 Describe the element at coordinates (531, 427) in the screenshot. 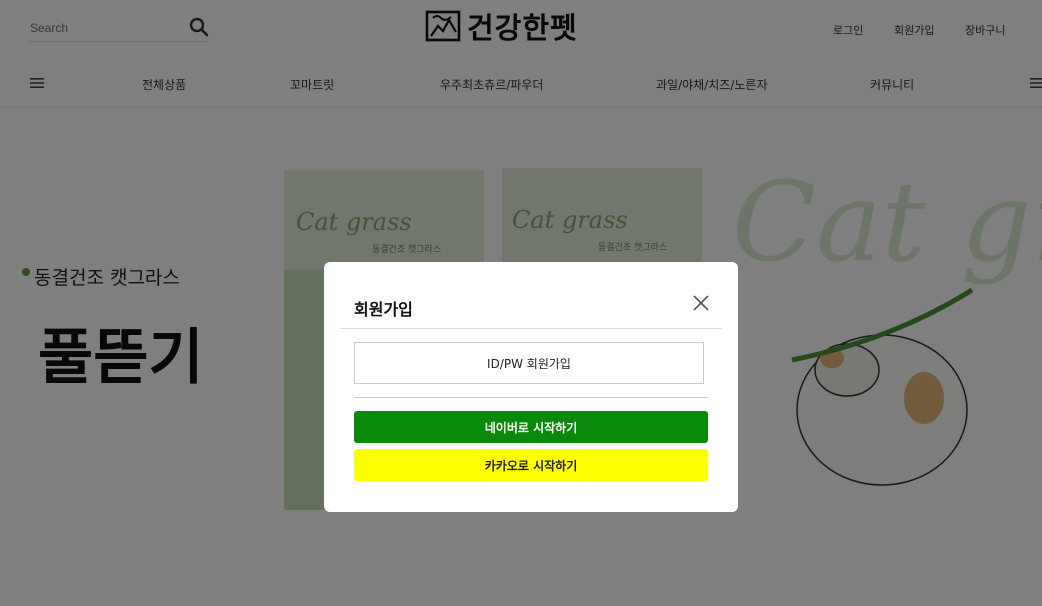

I see `naver-login-button: 네이버로 시작하기` at that location.